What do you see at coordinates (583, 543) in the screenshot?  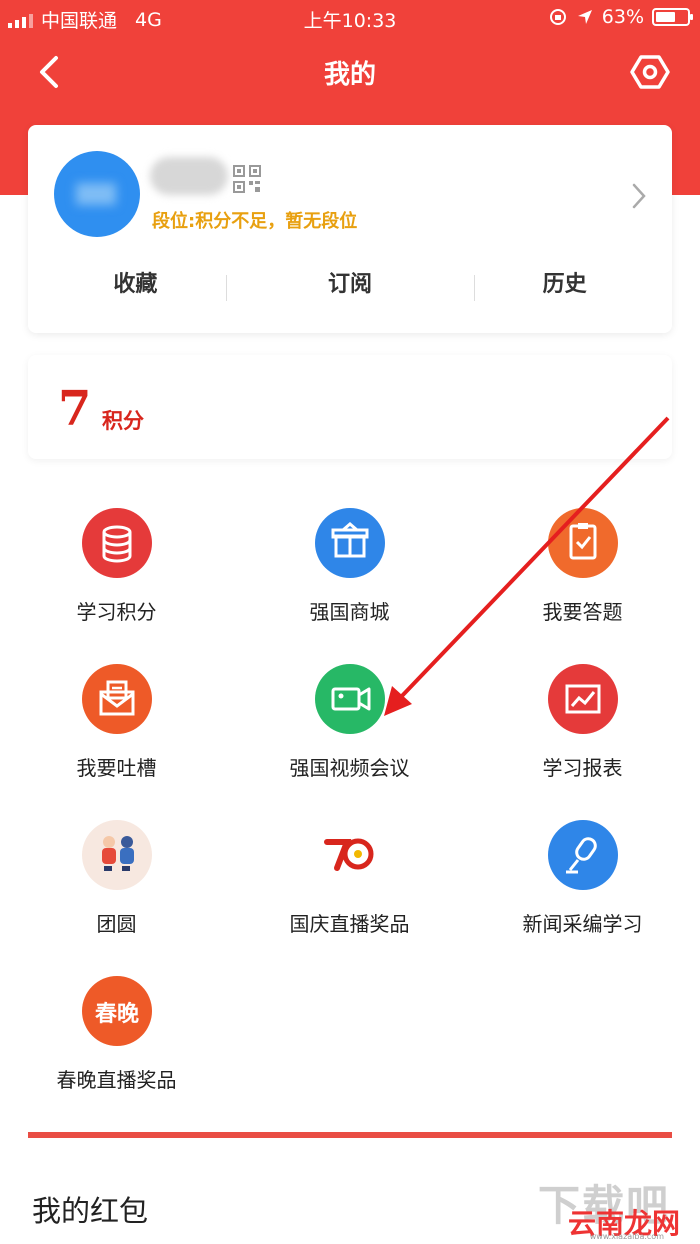 I see `clipboard-icon` at bounding box center [583, 543].